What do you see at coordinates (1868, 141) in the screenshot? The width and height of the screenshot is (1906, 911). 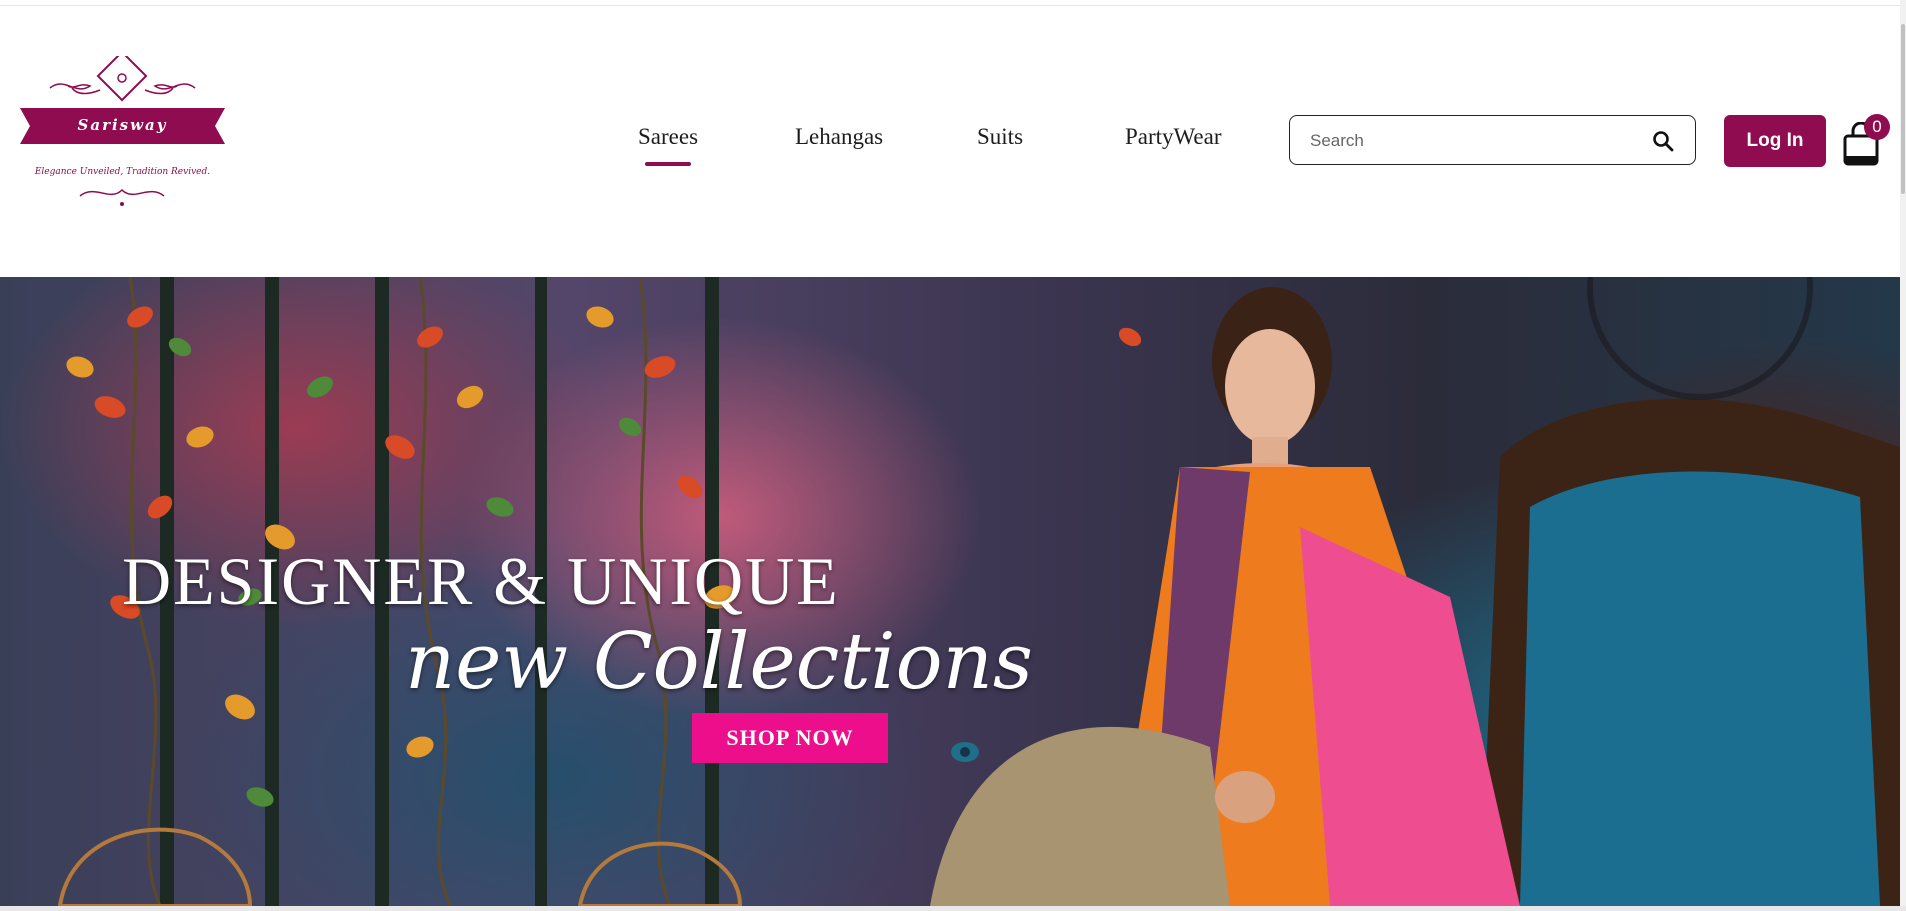 I see `cart-button: 0` at bounding box center [1868, 141].